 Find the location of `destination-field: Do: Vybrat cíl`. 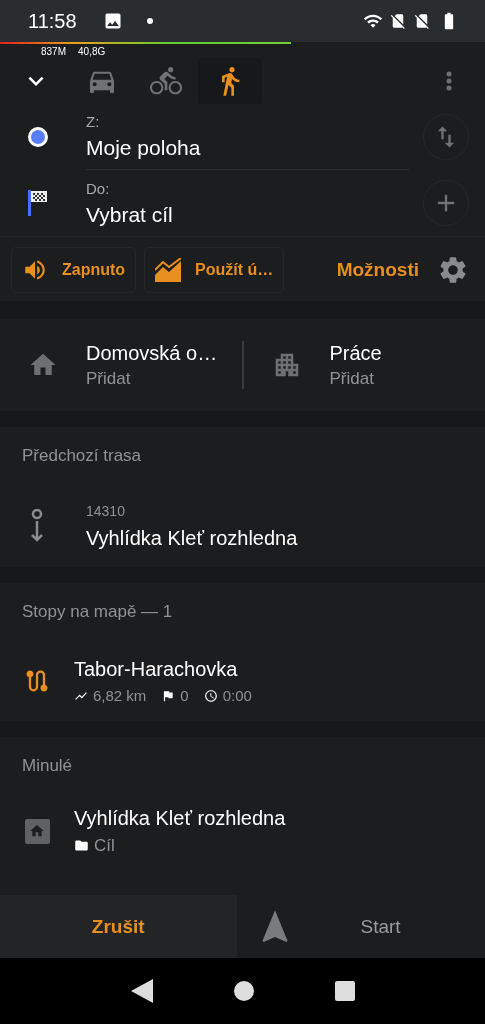

destination-field: Do: Vybrat cíl is located at coordinates (247, 203).